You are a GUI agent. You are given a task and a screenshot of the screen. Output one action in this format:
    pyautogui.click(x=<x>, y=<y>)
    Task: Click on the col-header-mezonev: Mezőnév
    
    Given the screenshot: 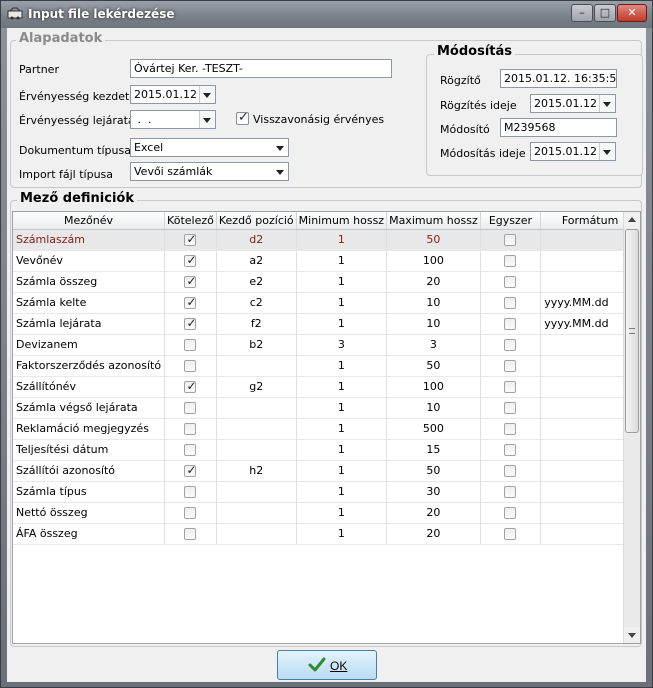 What is the action you would take?
    pyautogui.click(x=89, y=221)
    